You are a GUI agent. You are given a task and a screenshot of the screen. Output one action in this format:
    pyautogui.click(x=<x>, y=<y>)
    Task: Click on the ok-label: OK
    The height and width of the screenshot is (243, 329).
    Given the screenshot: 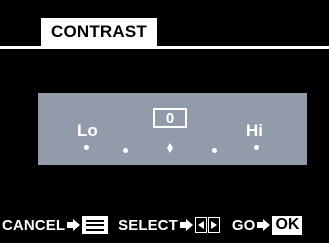 What is the action you would take?
    pyautogui.click(x=287, y=224)
    